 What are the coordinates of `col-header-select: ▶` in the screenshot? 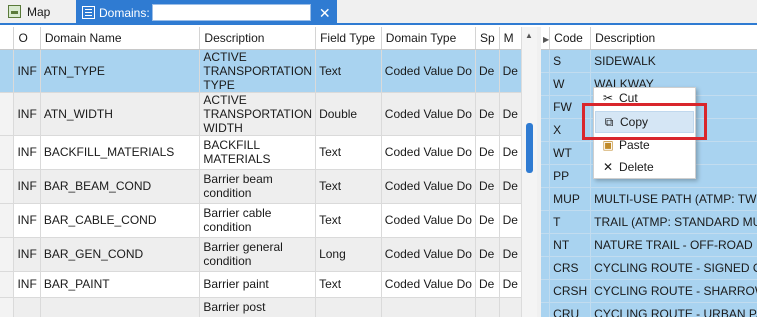 It's located at (546, 38).